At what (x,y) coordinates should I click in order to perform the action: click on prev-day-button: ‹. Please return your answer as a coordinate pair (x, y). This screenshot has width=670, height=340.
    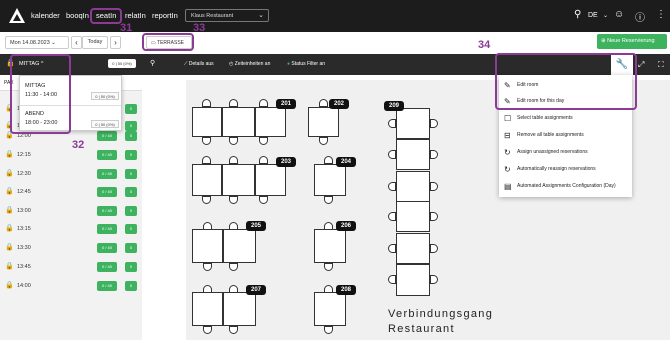
    Looking at the image, I should click on (76, 42).